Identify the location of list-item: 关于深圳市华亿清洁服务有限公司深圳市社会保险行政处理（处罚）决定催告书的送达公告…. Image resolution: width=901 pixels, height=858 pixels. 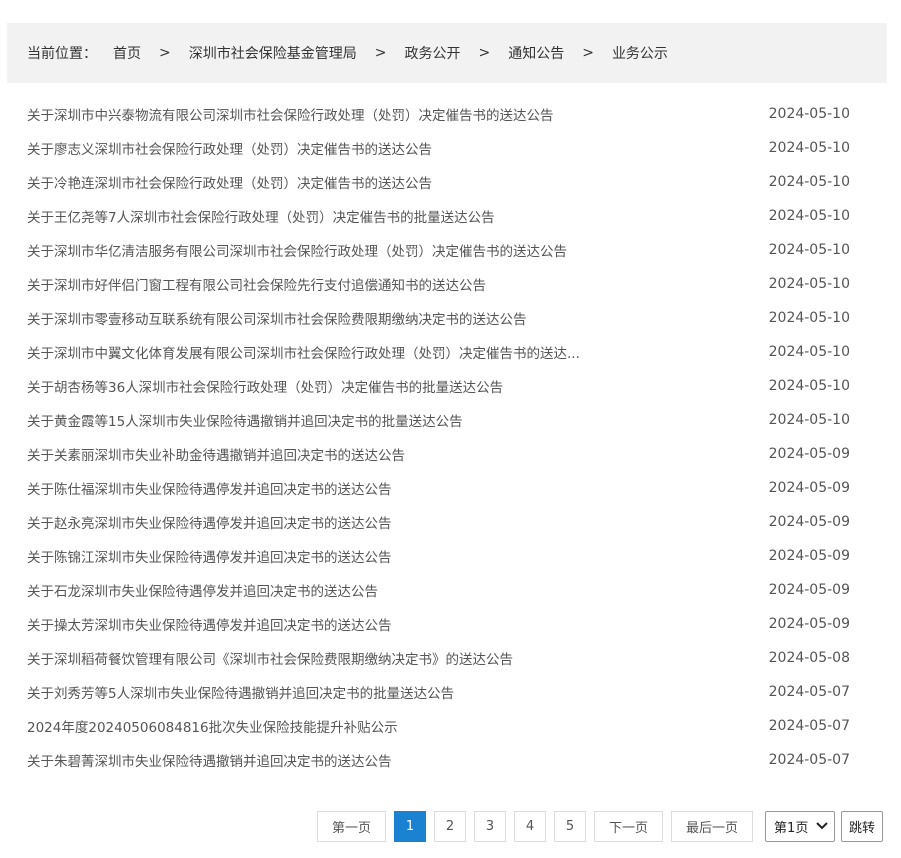
(450, 250).